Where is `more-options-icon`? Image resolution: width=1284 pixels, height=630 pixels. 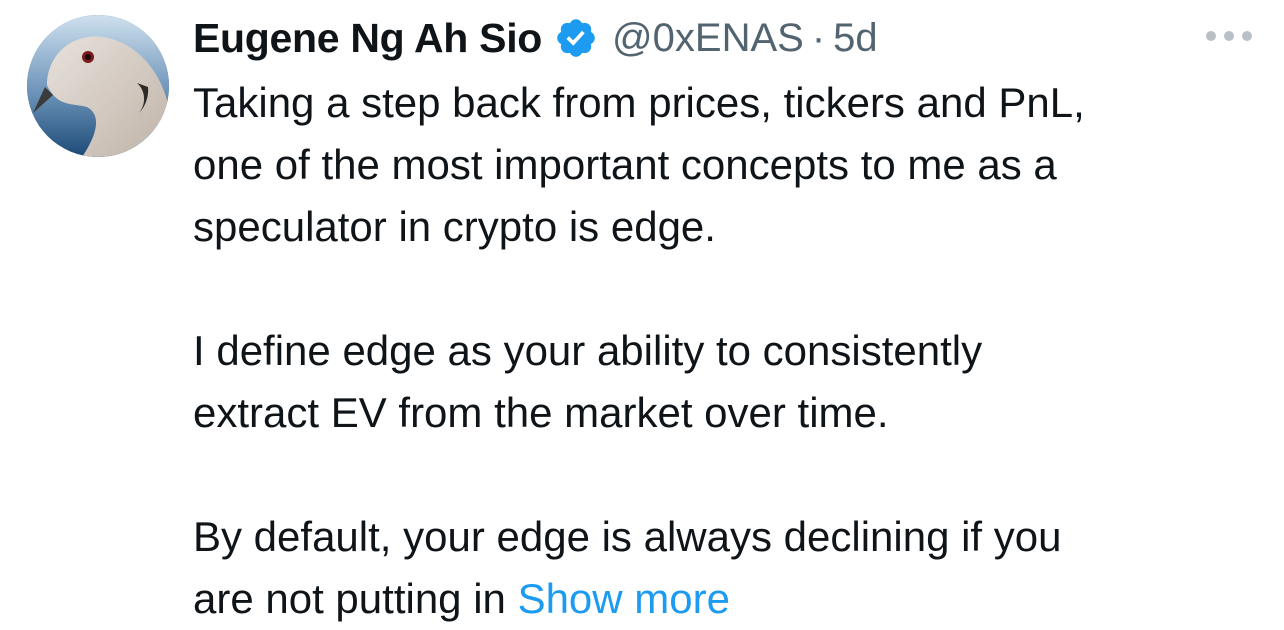
more-options-icon is located at coordinates (1229, 36).